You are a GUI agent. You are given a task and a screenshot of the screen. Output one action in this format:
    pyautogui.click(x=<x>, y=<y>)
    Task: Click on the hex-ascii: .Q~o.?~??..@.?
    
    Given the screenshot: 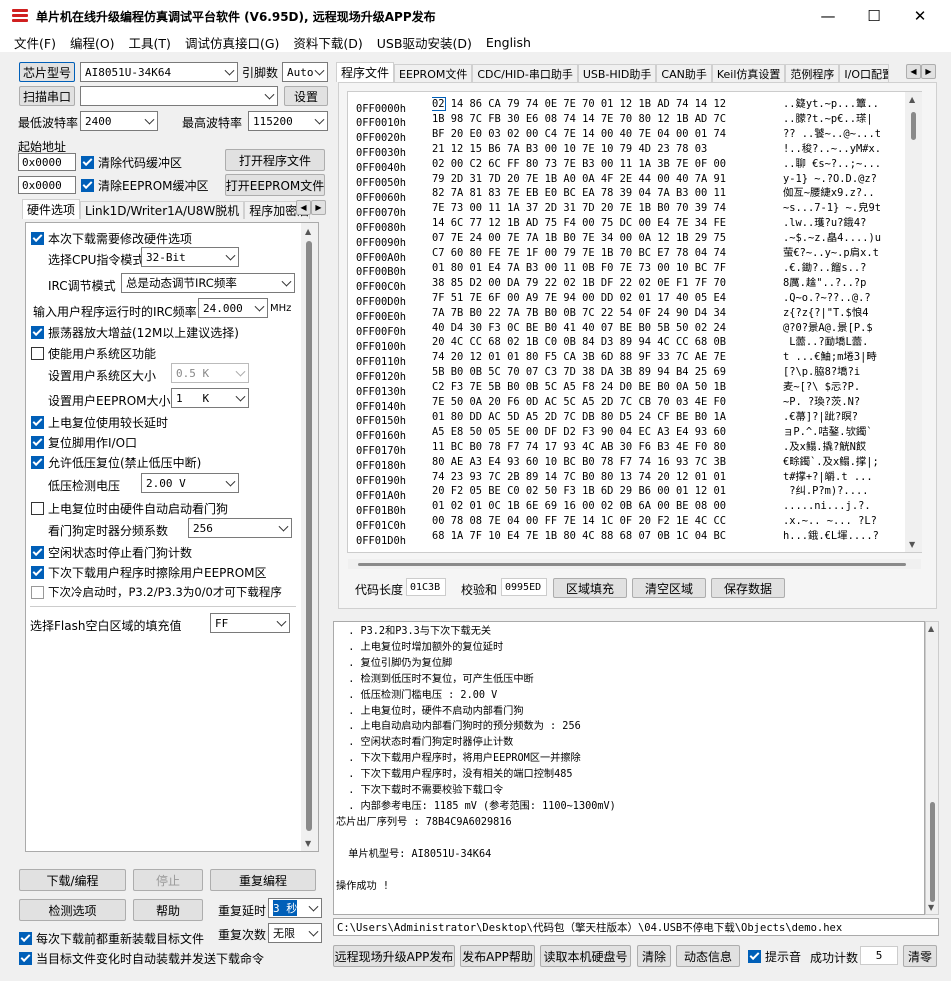 What is the action you would take?
    pyautogui.click(x=843, y=298)
    